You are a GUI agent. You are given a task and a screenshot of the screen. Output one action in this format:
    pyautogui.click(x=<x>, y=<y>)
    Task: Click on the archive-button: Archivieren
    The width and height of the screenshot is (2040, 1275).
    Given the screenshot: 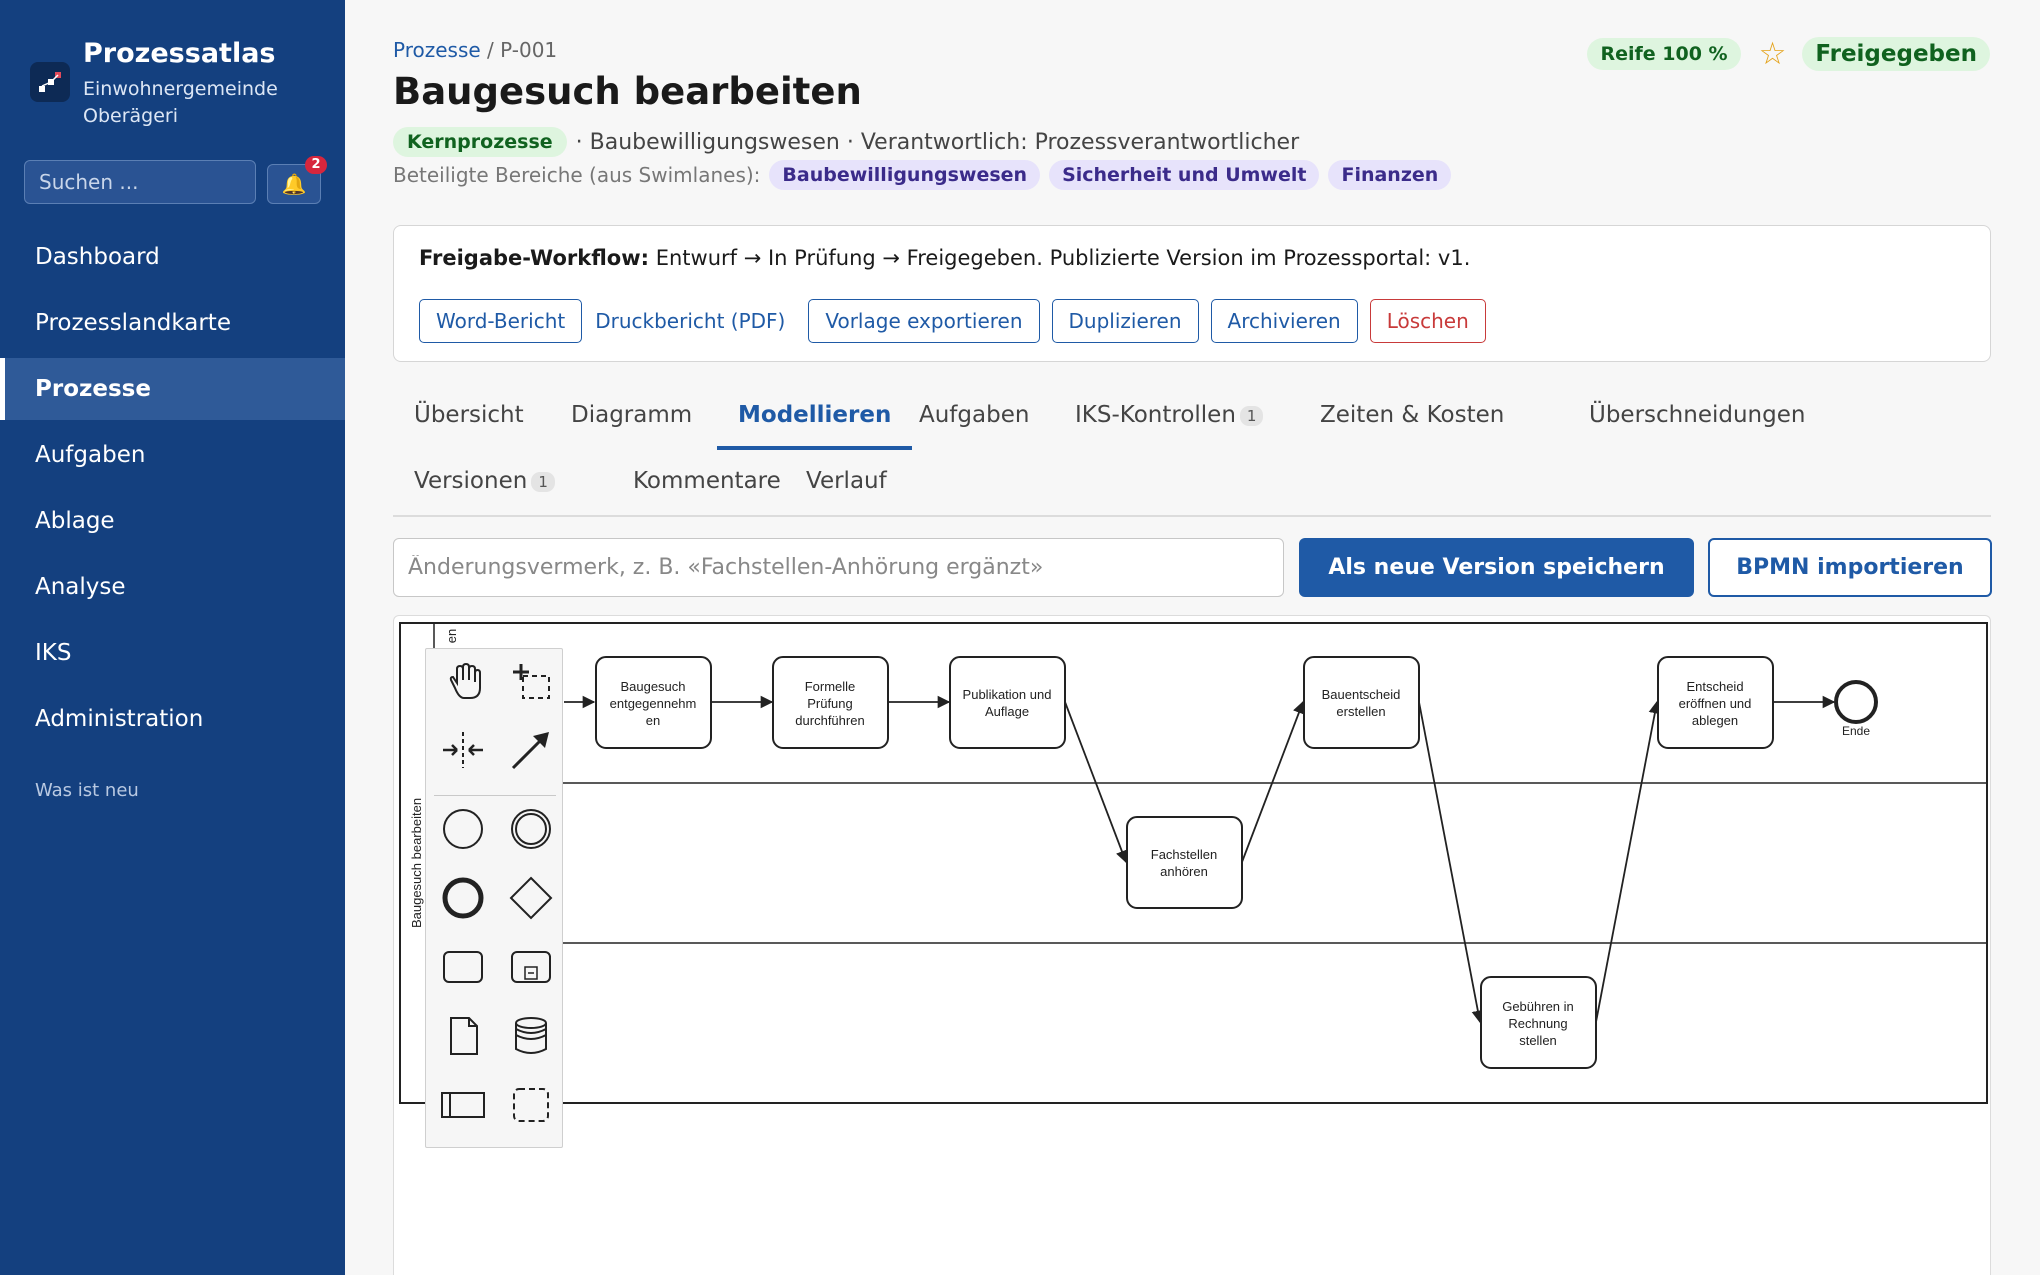 What is the action you would take?
    pyautogui.click(x=1284, y=321)
    